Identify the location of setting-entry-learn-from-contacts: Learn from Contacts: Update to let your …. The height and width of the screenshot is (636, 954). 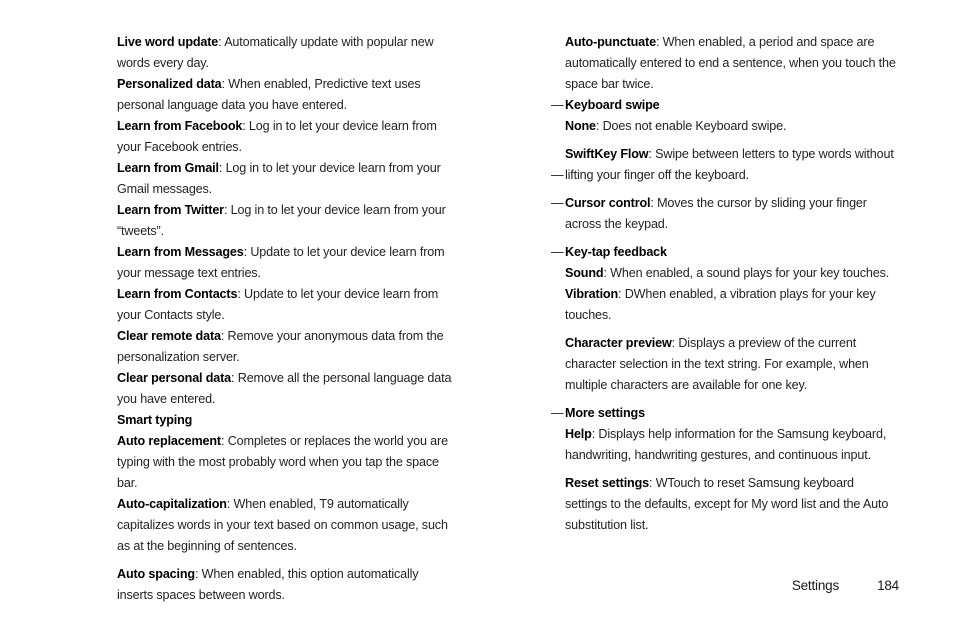
(287, 305).